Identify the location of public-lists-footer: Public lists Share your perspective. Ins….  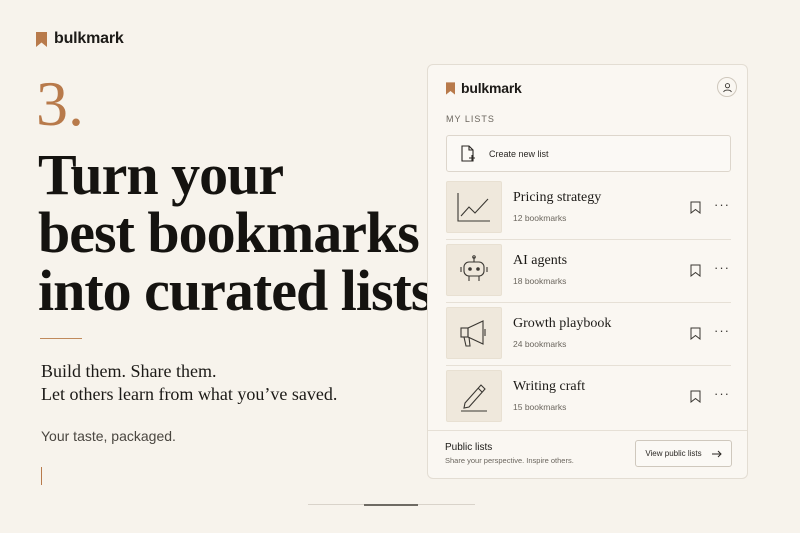
(587, 454).